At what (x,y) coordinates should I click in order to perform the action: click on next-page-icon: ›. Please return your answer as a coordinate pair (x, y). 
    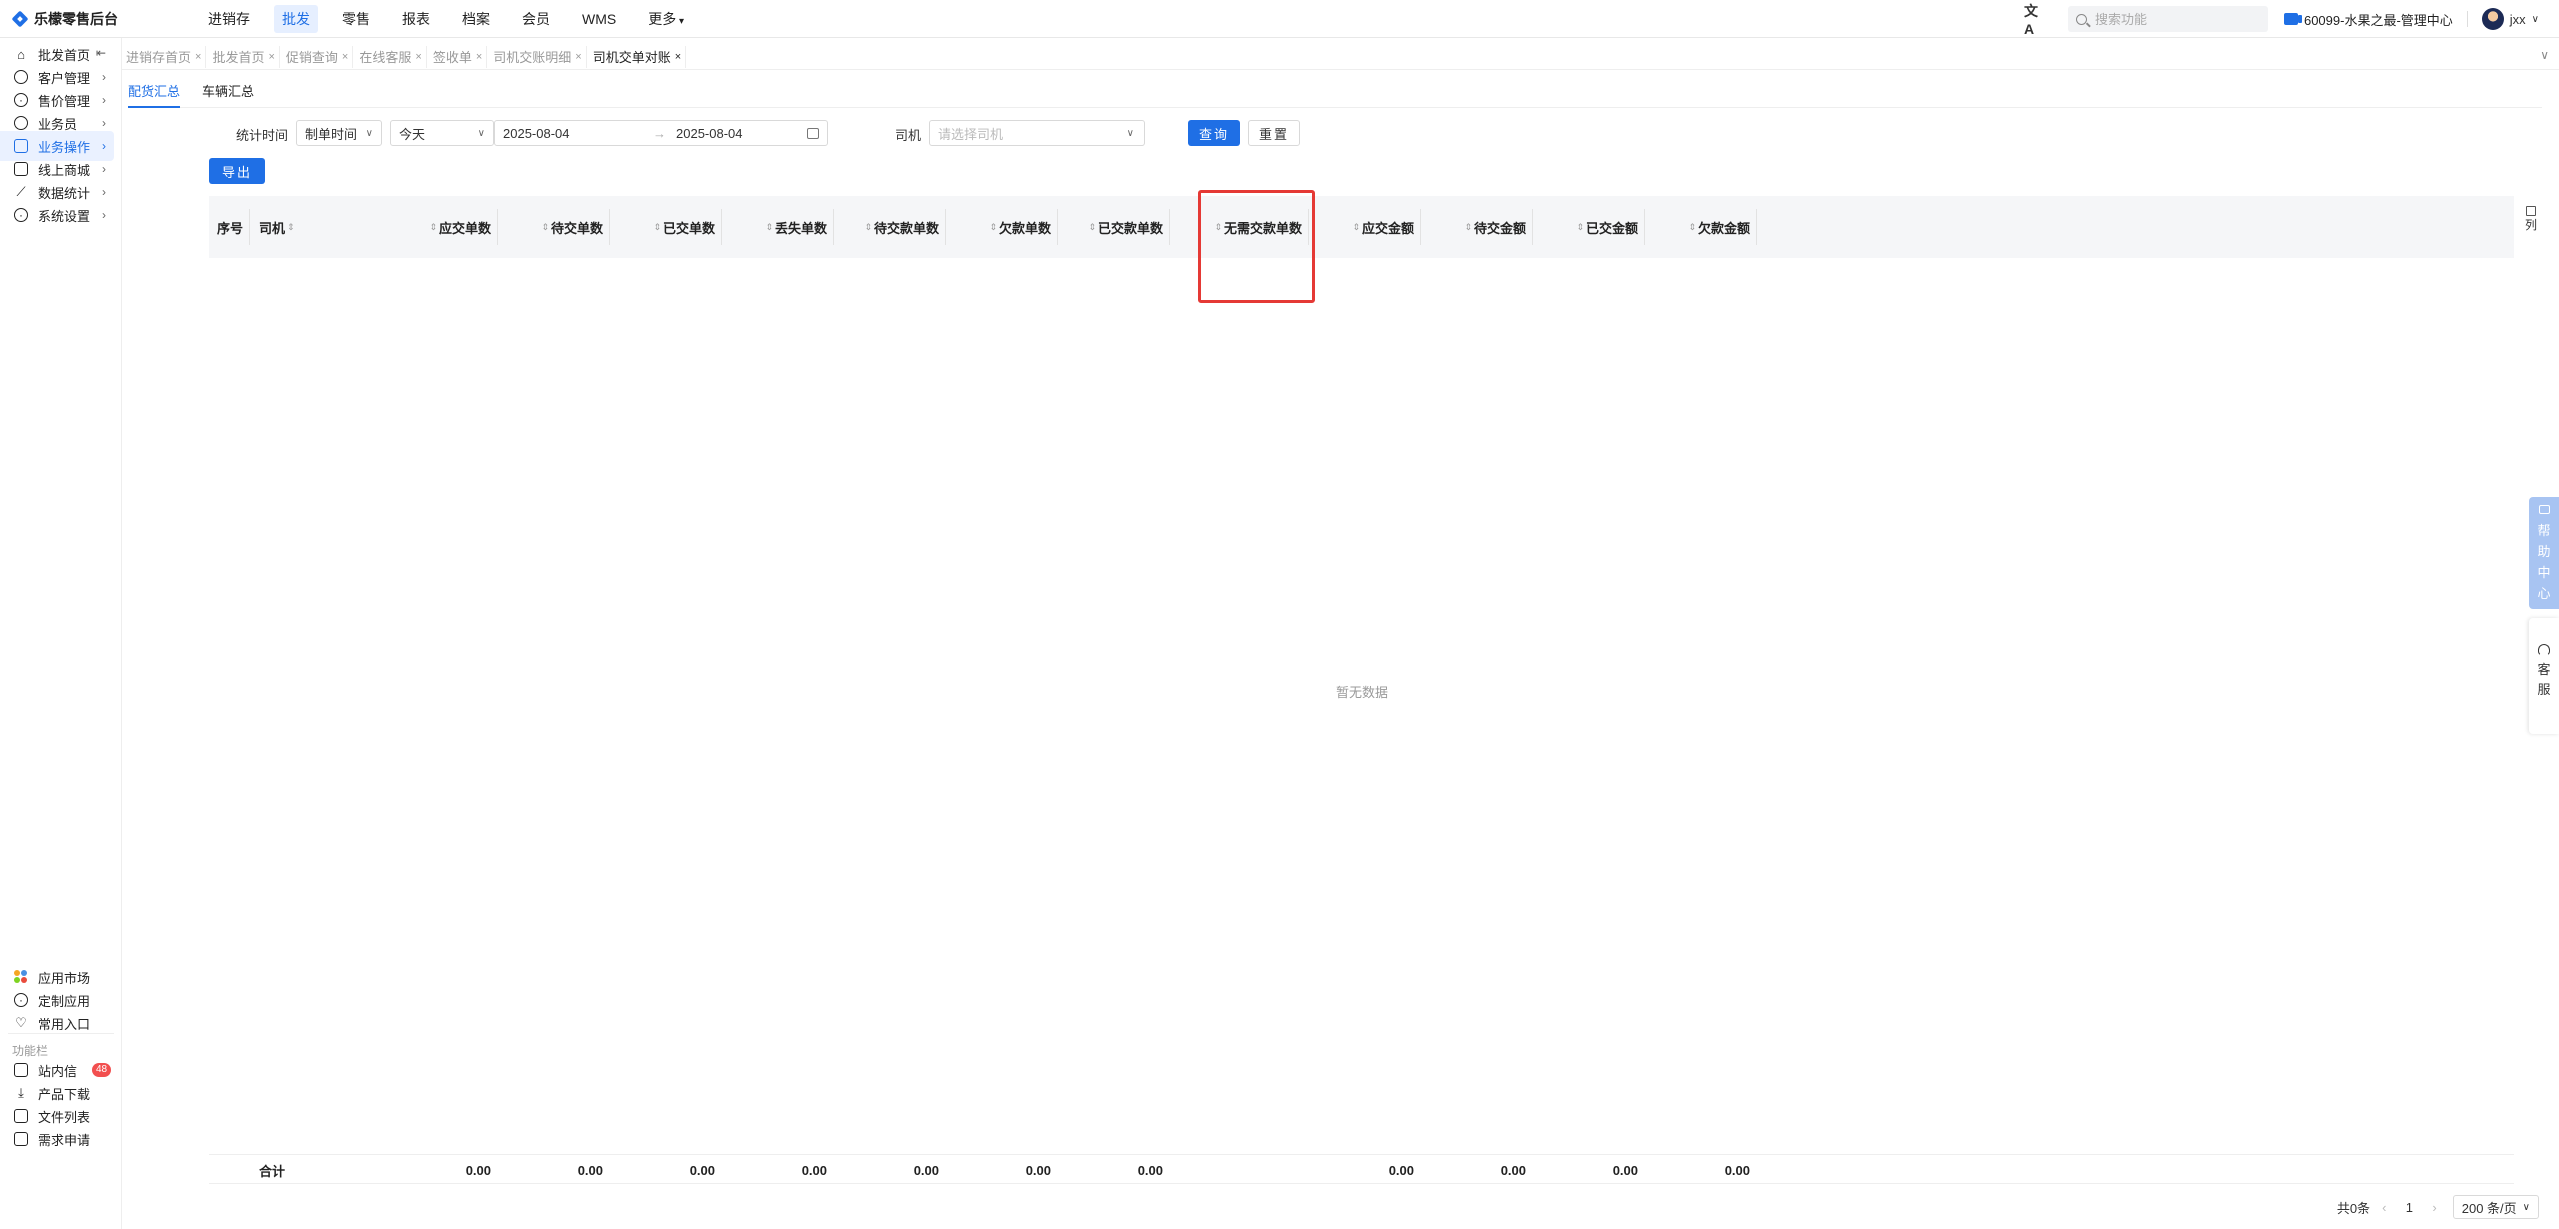
    Looking at the image, I should click on (2434, 1207).